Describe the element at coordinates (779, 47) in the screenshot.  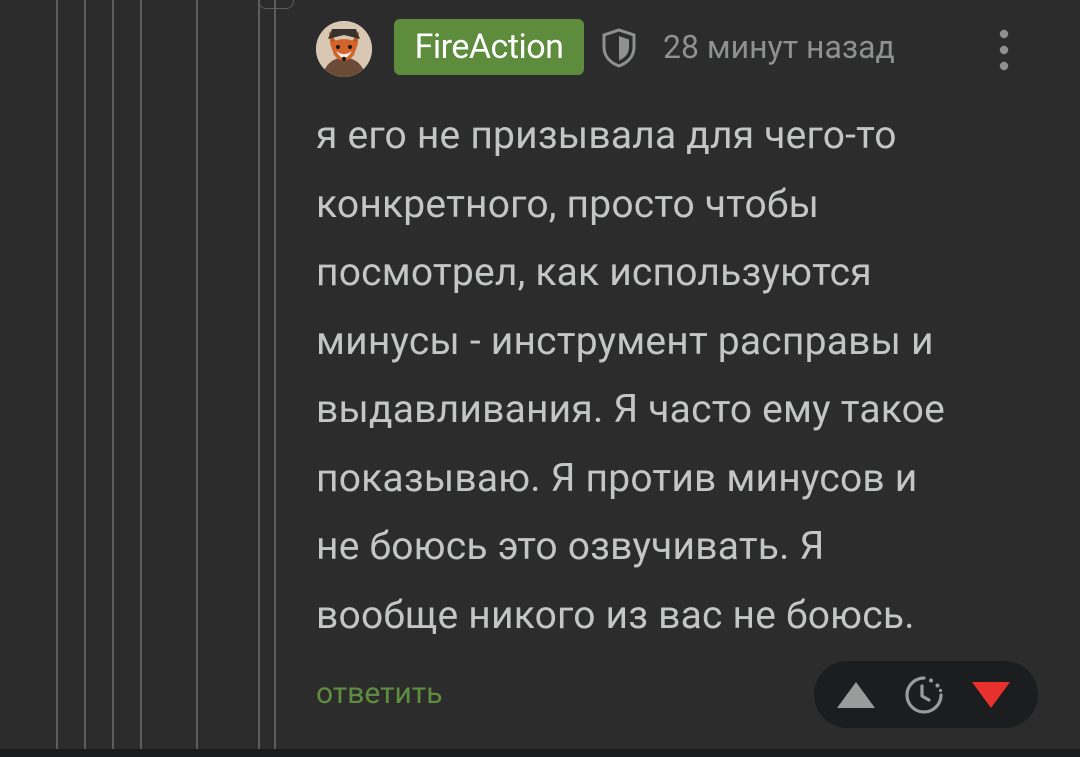
I see `comment-timestamp: 28 минут назад` at that location.